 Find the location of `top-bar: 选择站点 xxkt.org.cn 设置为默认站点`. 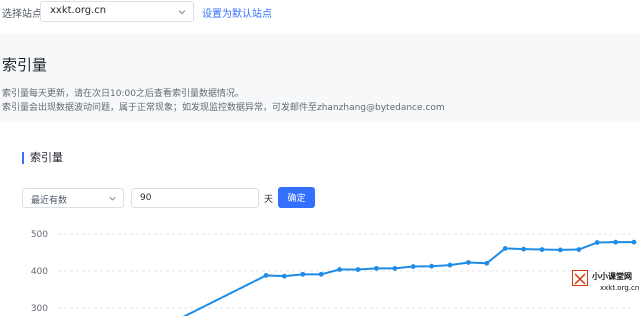

top-bar: 选择站点 xxkt.org.cn 设置为默认站点 is located at coordinates (320, 14).